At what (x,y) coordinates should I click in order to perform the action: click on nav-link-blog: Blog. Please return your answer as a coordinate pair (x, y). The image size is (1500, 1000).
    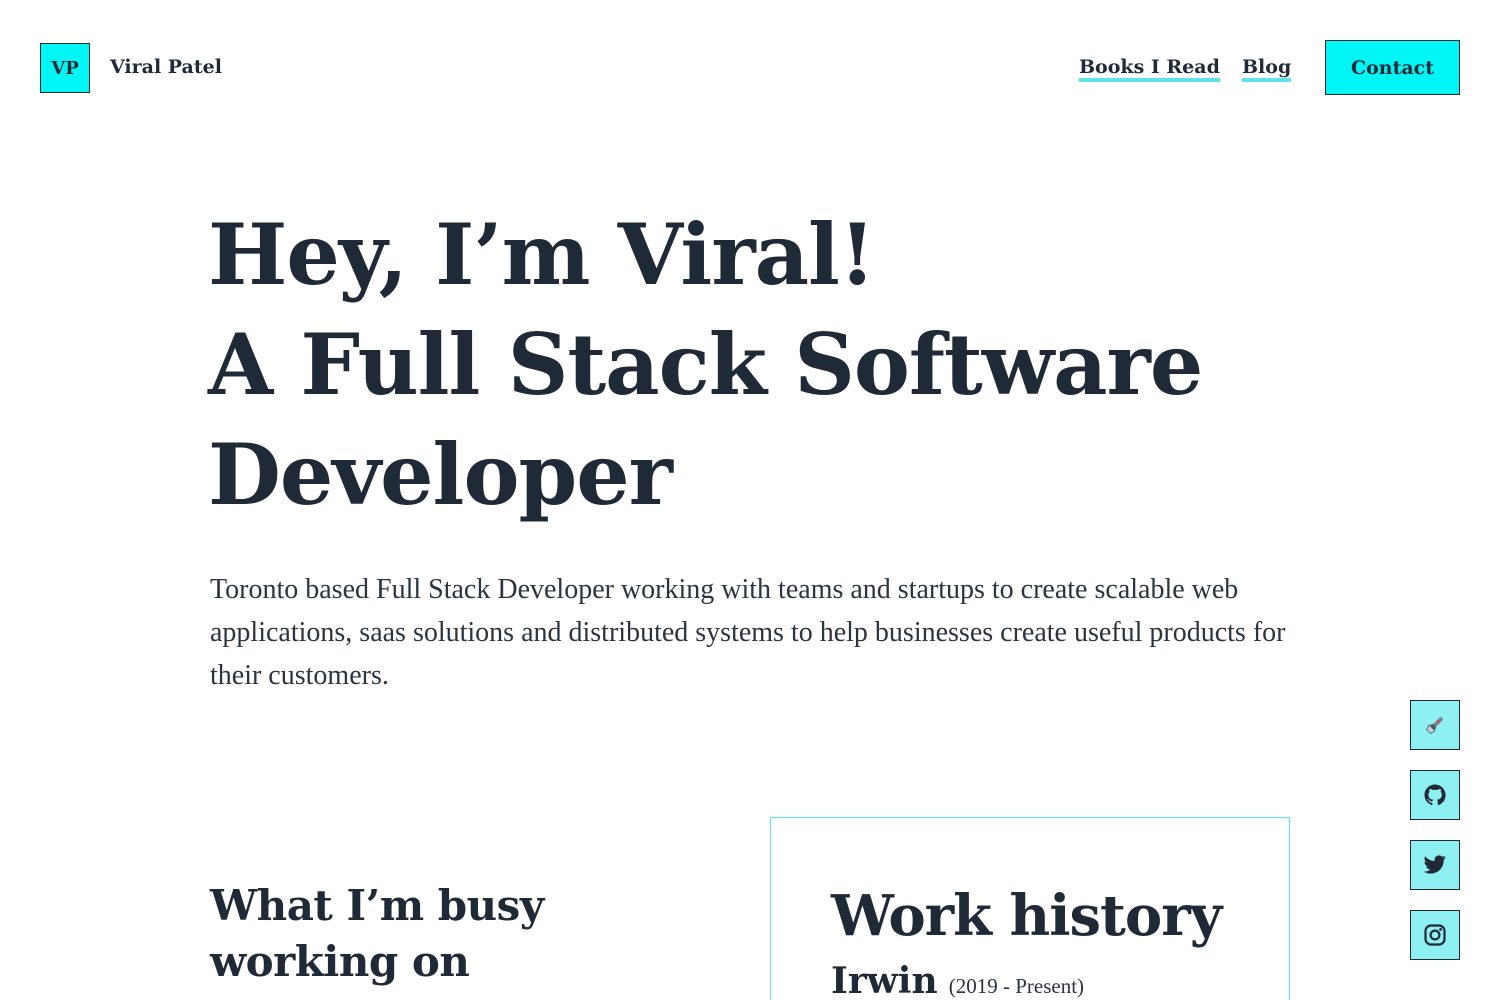
    Looking at the image, I should click on (1267, 69).